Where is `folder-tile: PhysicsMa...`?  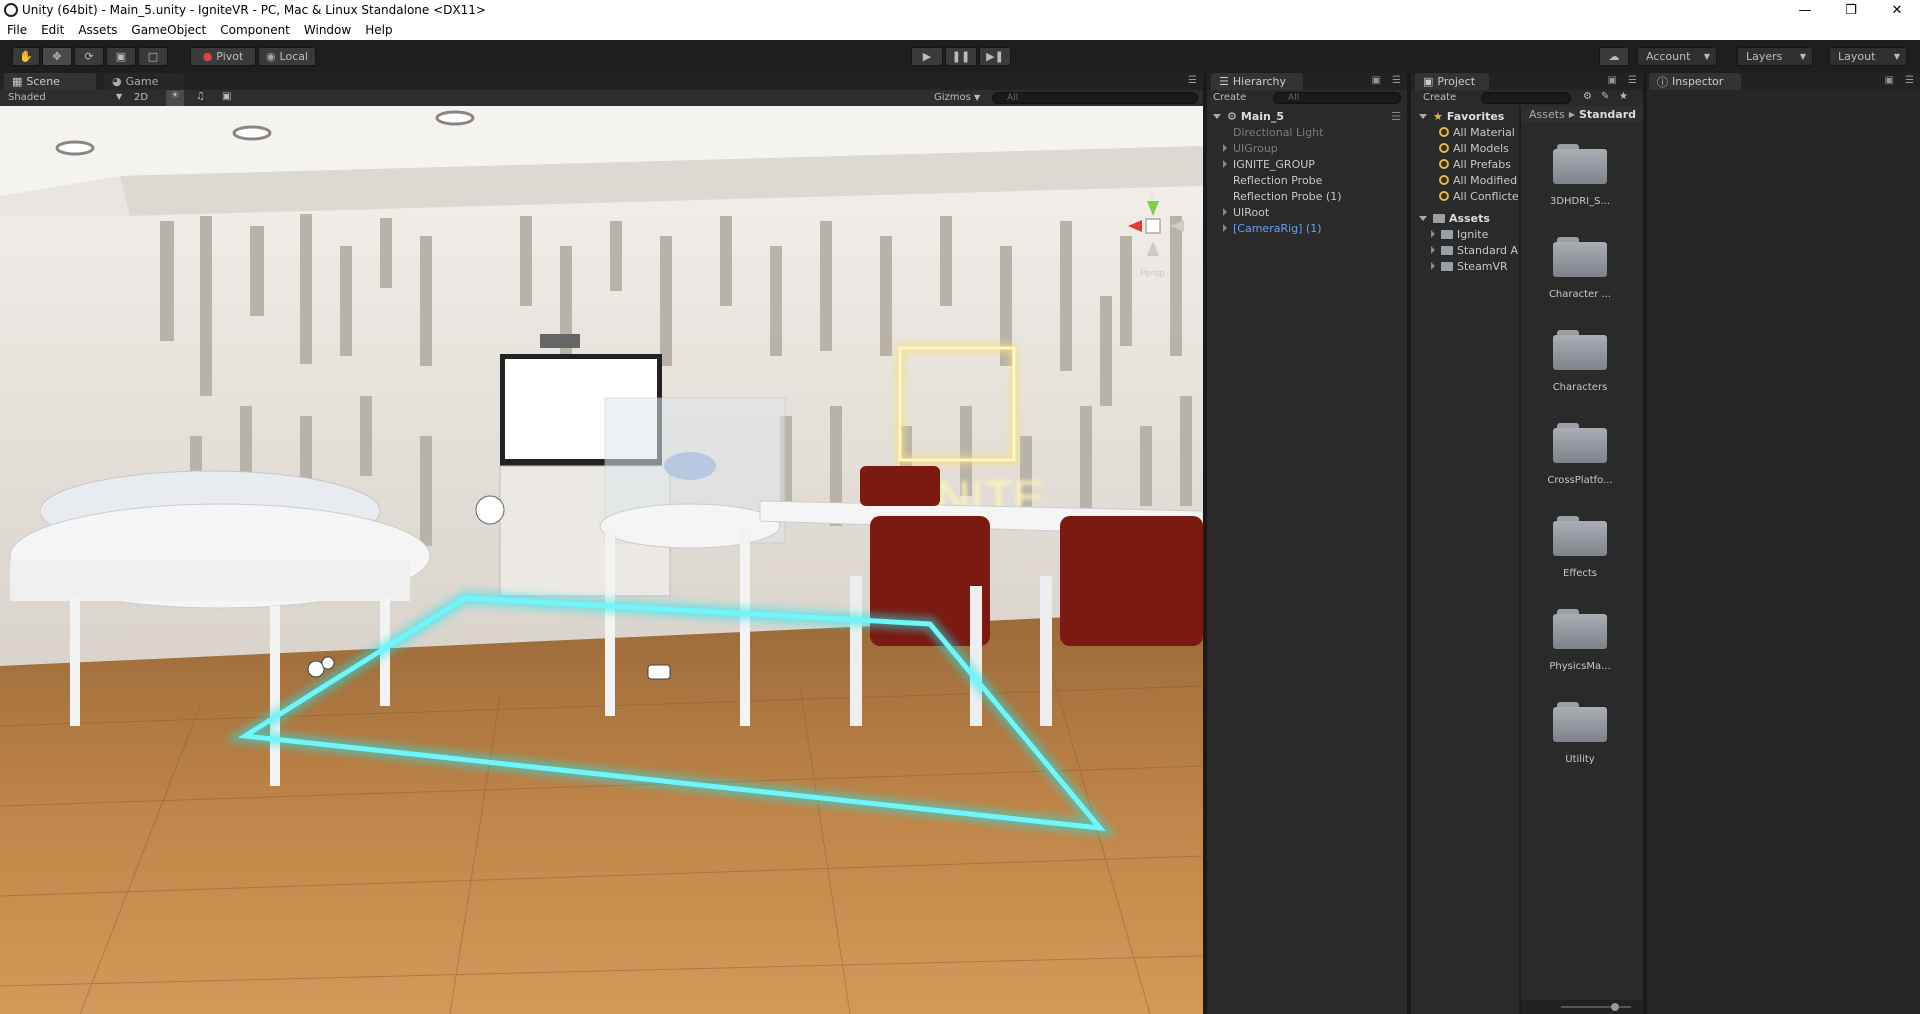
folder-tile: PhysicsMa... is located at coordinates (1580, 640).